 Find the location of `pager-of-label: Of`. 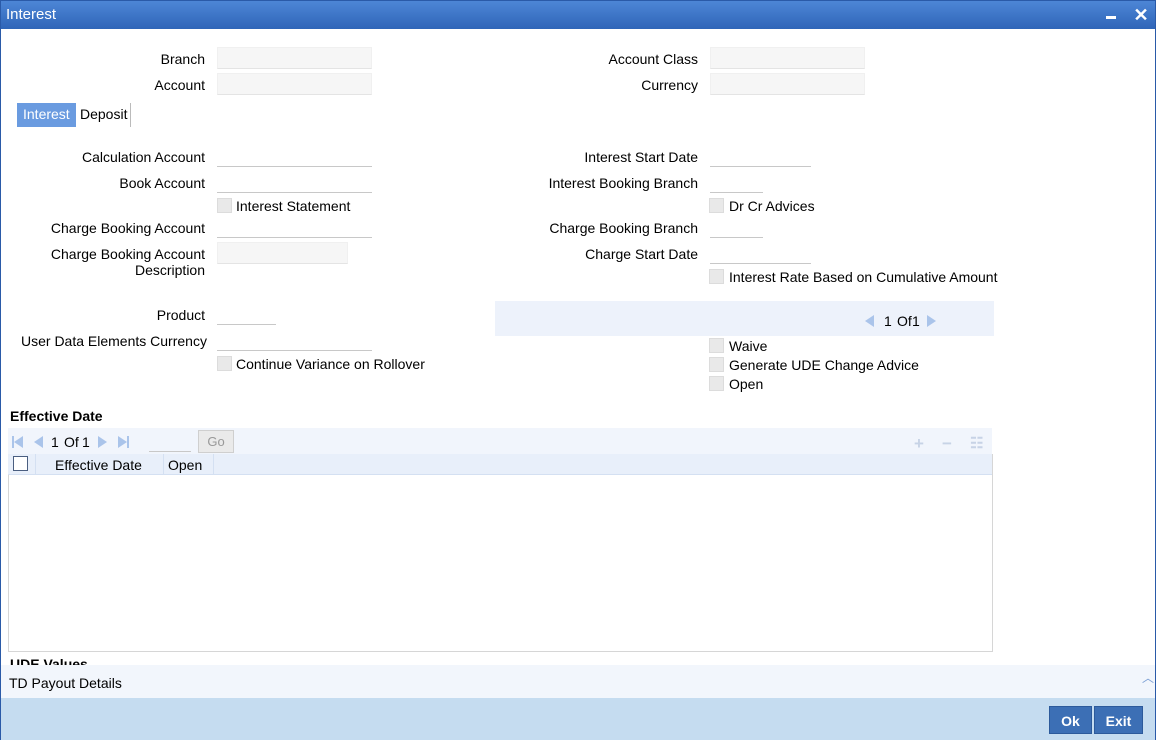

pager-of-label: Of is located at coordinates (904, 321).